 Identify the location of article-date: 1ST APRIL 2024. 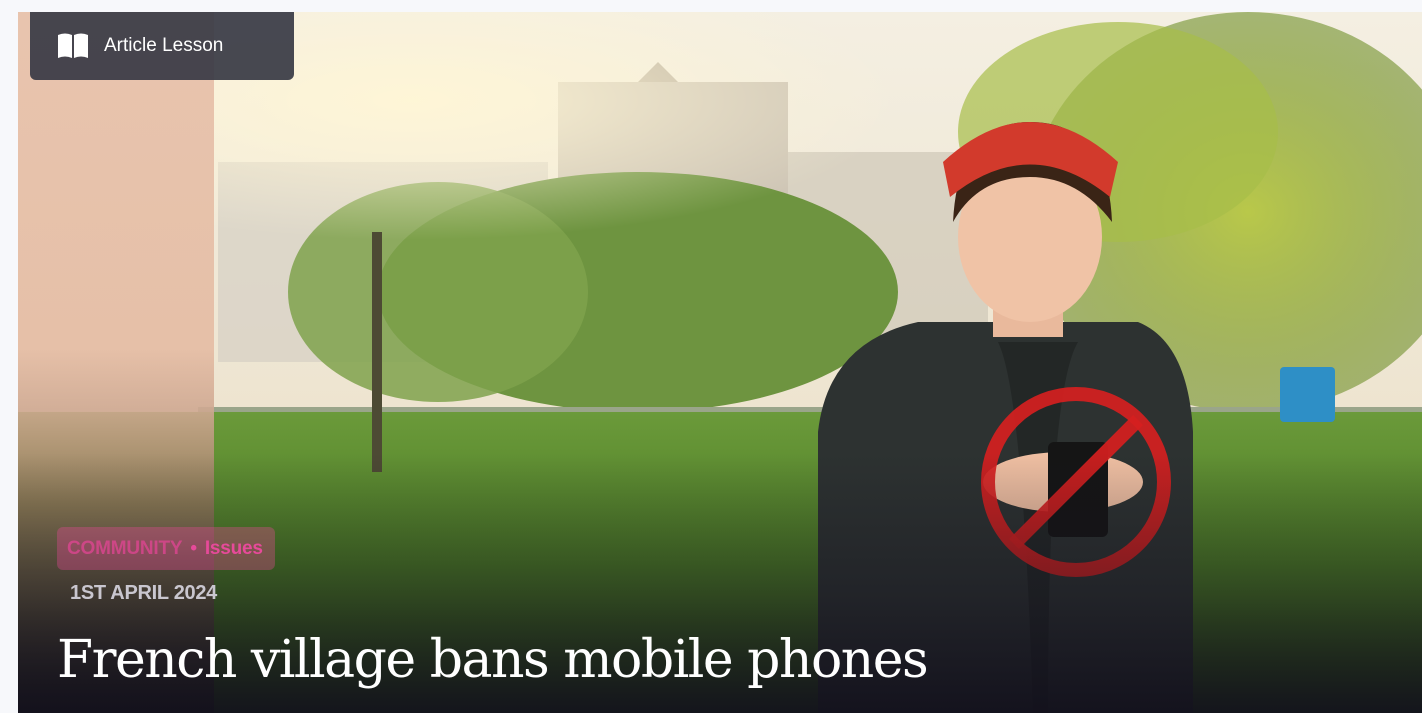
(143, 593).